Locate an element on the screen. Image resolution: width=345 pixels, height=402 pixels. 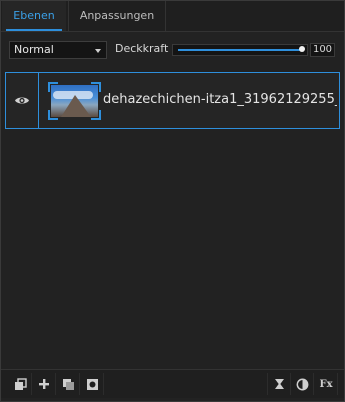
opacity-slider-thumb is located at coordinates (302, 49).